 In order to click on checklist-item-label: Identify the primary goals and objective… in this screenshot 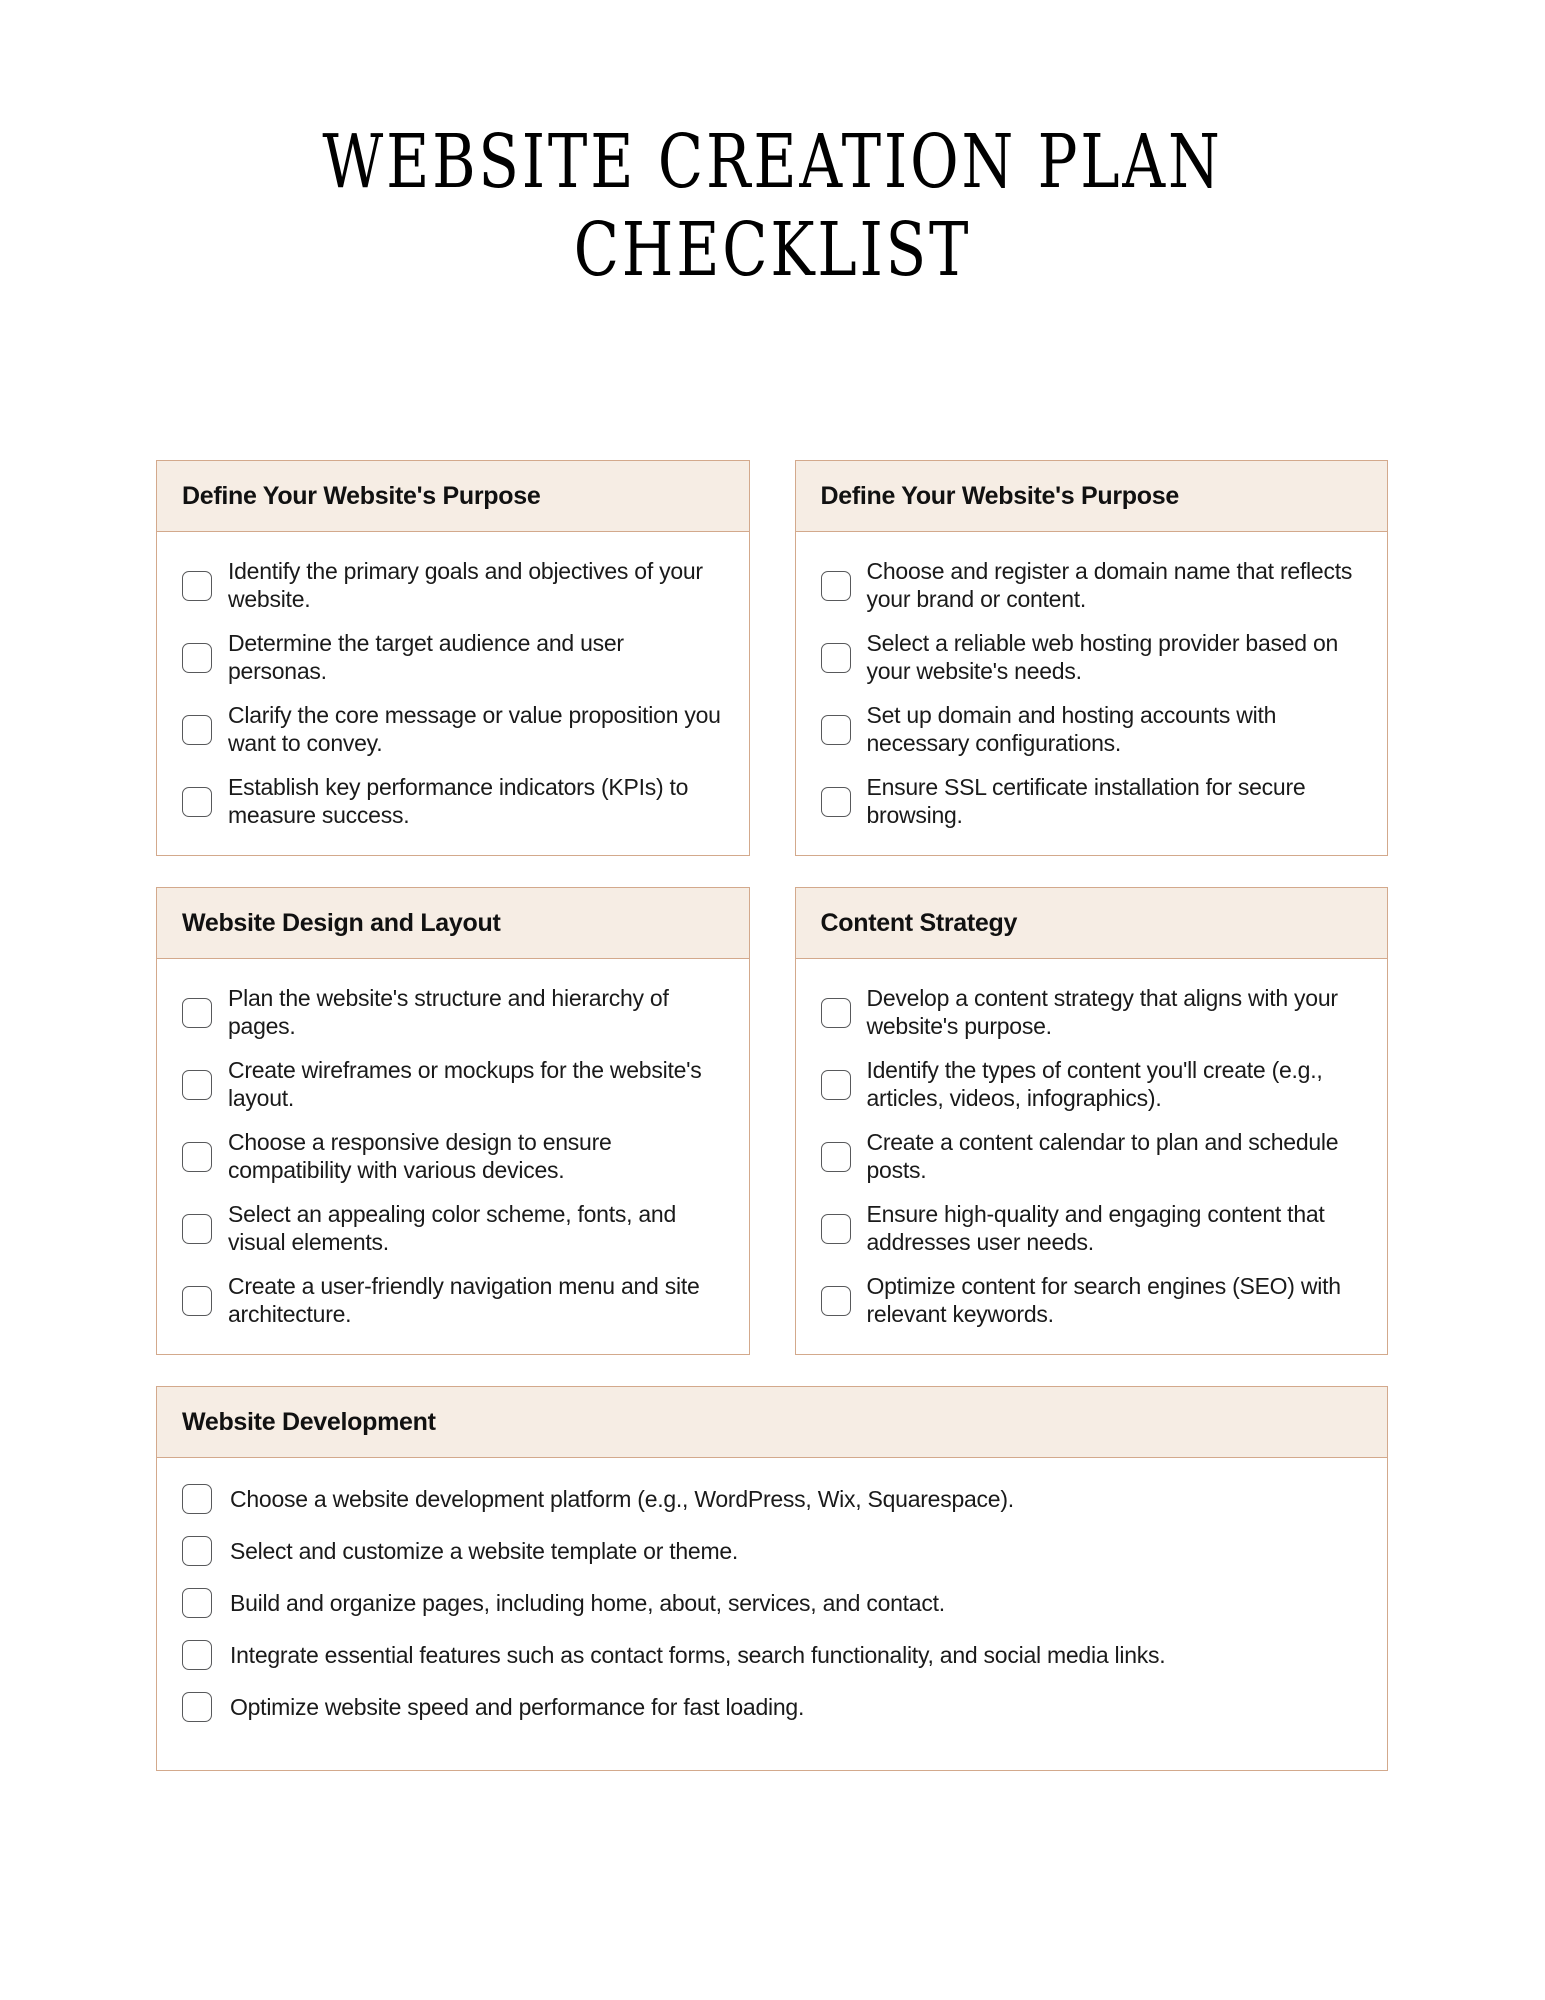, I will do `click(465, 585)`.